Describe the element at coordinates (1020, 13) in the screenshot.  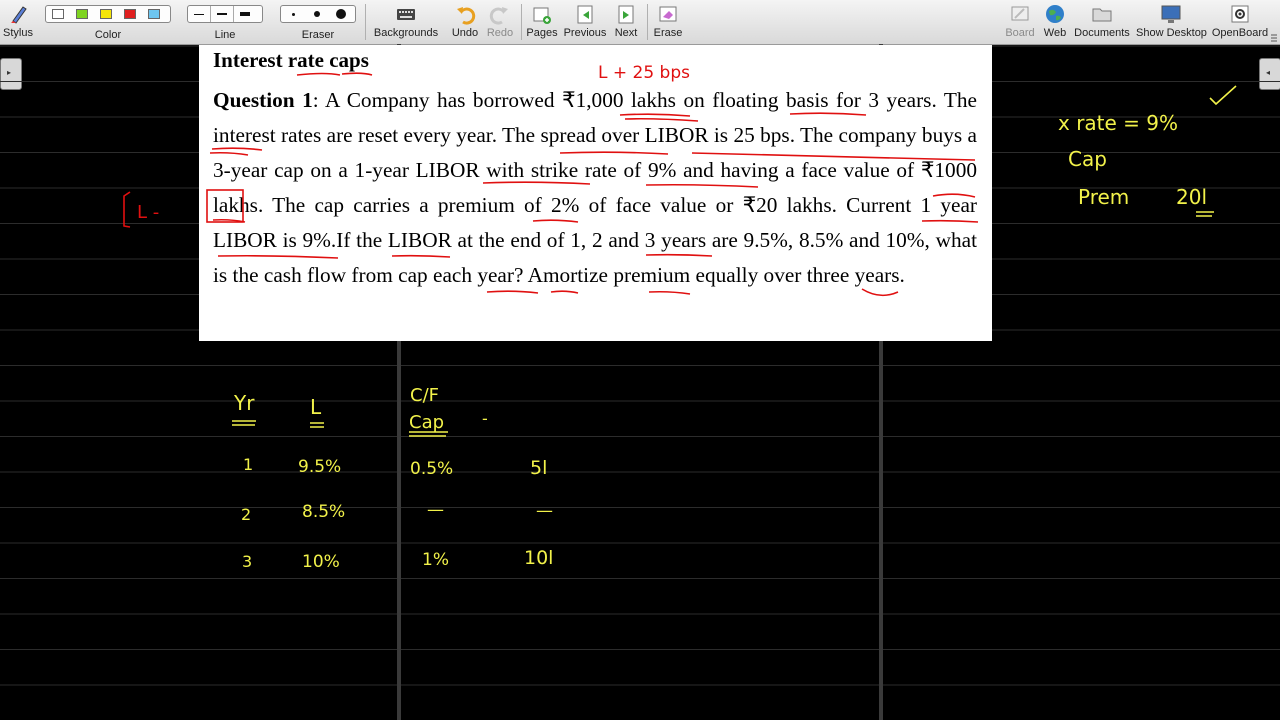
I see `board-icon` at that location.